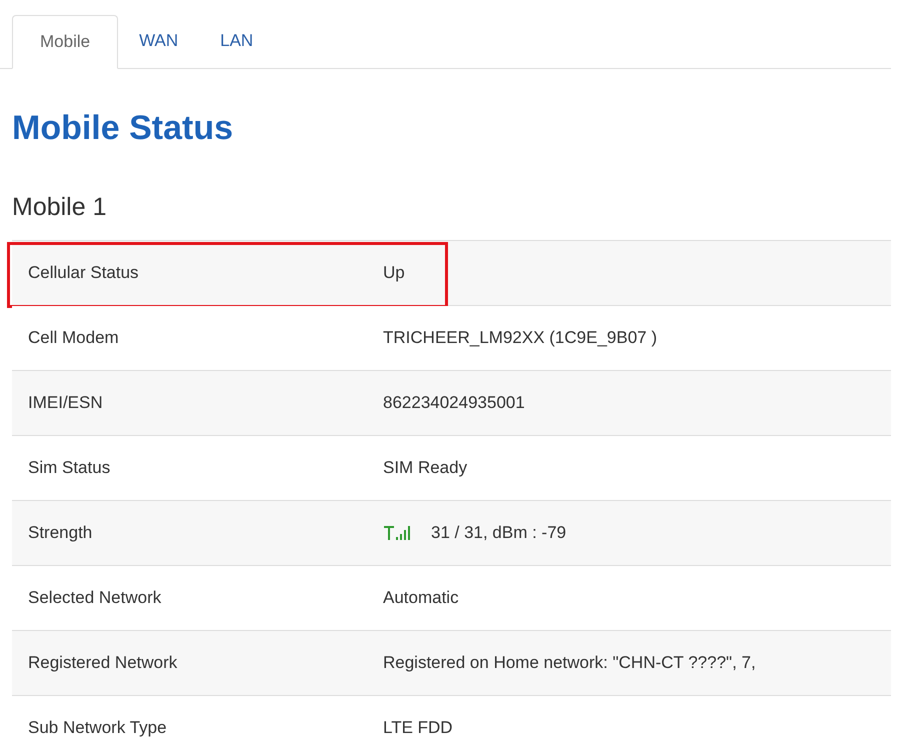 The width and height of the screenshot is (901, 751). I want to click on field-value: LTE FDD, so click(418, 728).